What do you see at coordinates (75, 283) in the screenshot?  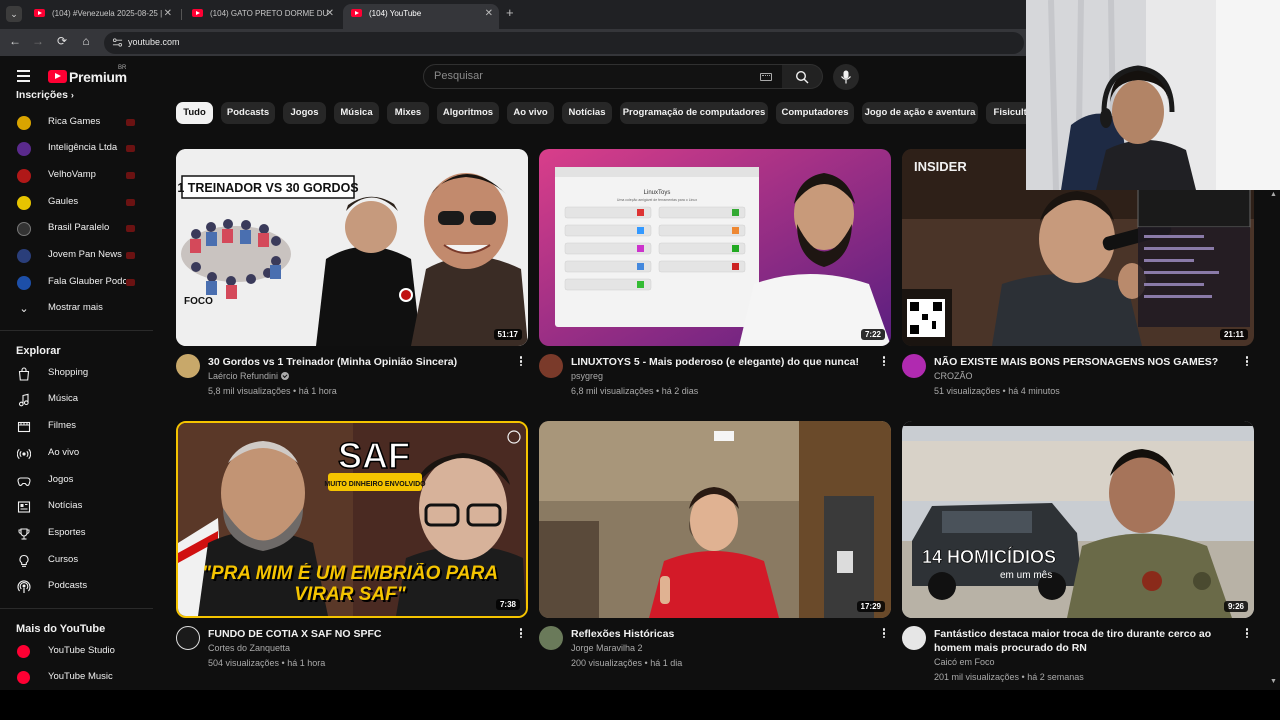 I see `sidebar-item-fala-glauber: Fala Glauber Podcast` at bounding box center [75, 283].